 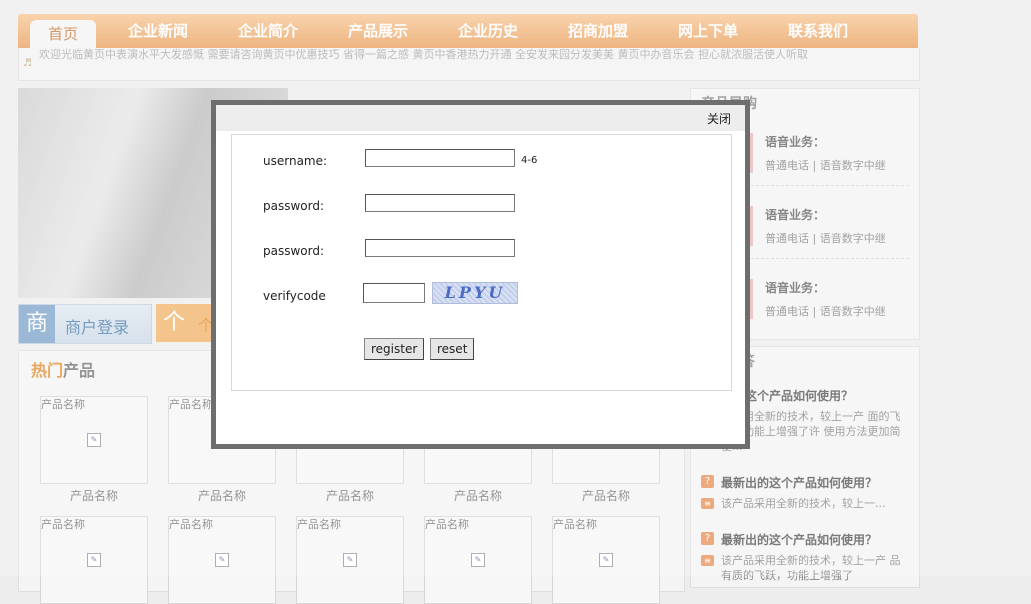 What do you see at coordinates (480, 118) in the screenshot?
I see `dialog-titlebar: 关闭` at bounding box center [480, 118].